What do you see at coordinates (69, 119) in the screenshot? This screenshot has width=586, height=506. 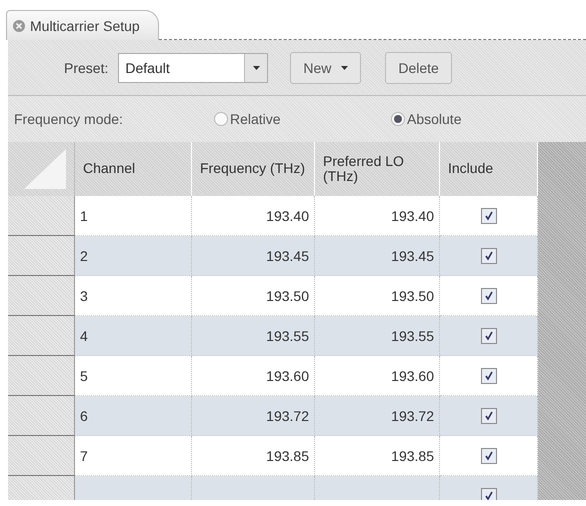 I see `frequency-mode-label: Frequency mode:` at bounding box center [69, 119].